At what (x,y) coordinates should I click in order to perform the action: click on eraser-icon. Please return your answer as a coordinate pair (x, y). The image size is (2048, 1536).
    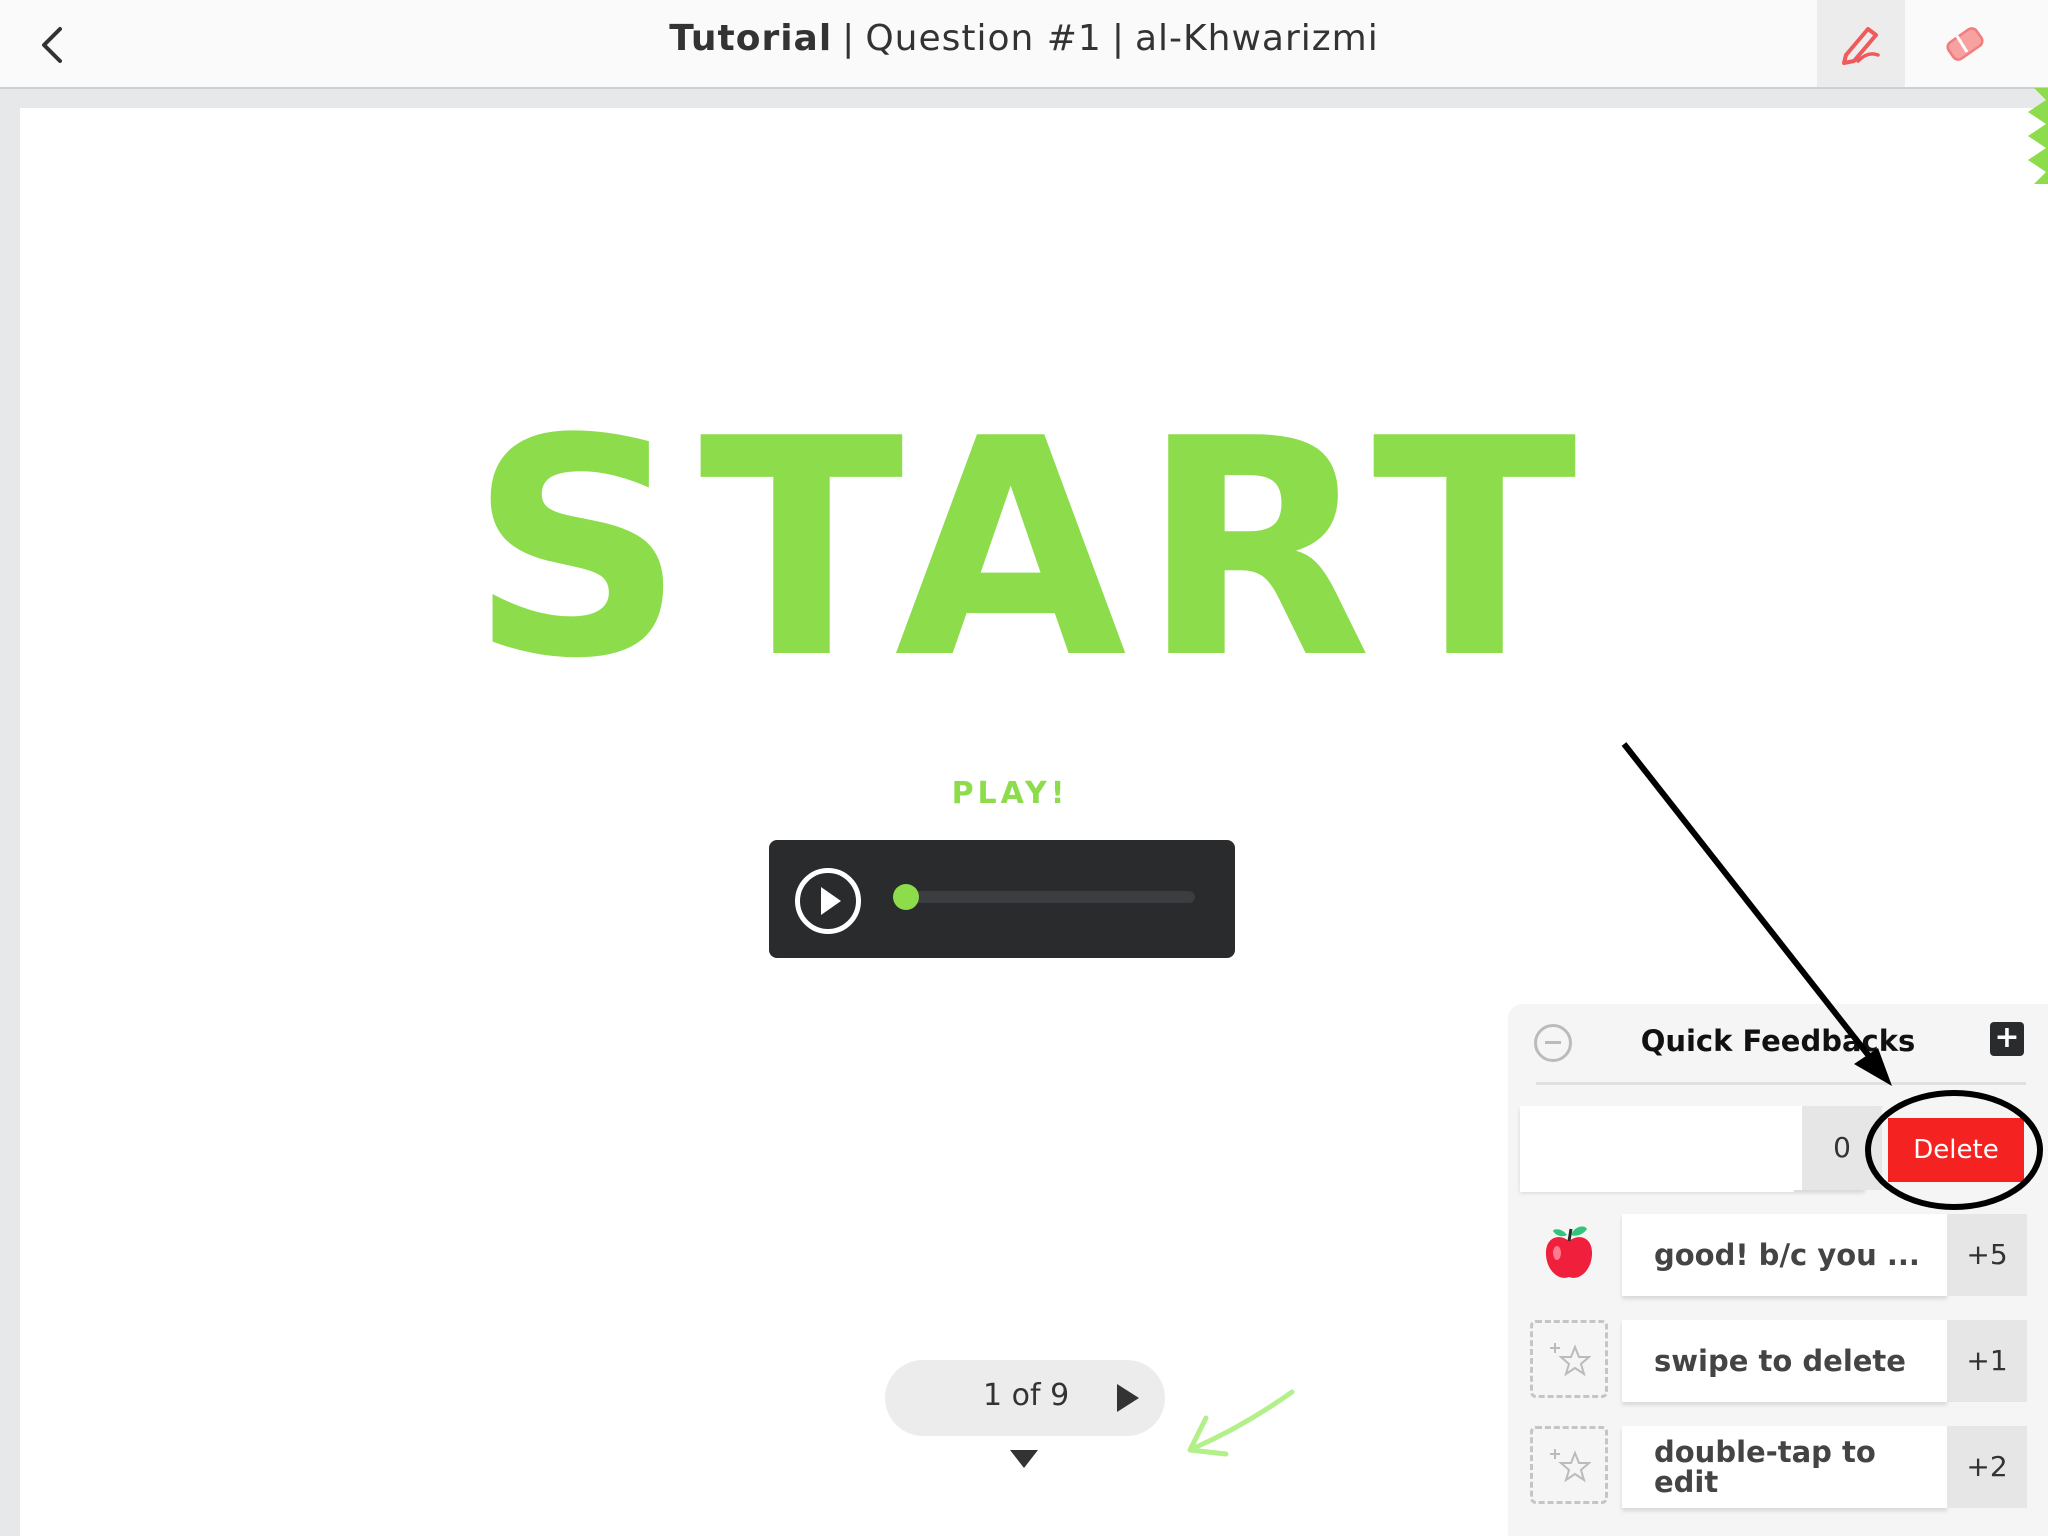
    Looking at the image, I should click on (1965, 43).